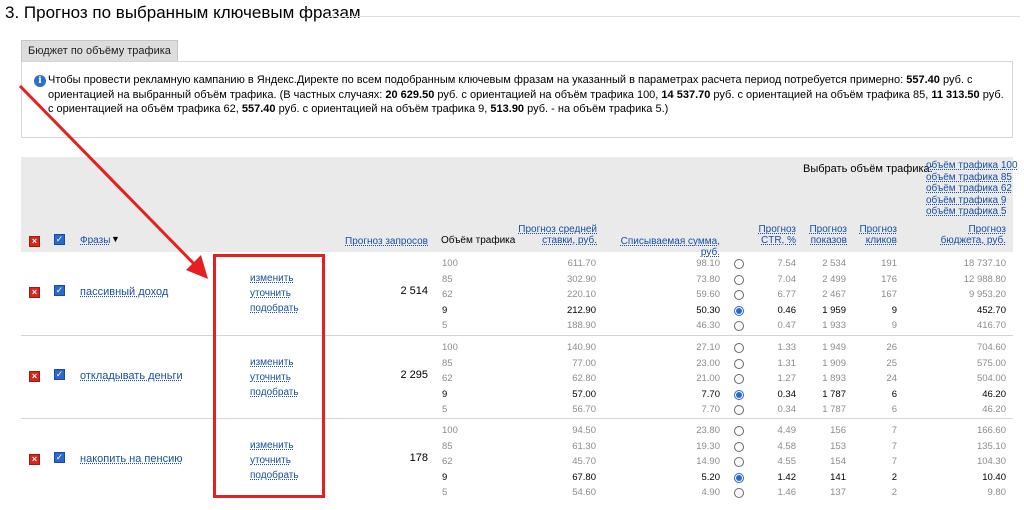 The width and height of the screenshot is (1024, 510). What do you see at coordinates (113, 181) in the screenshot?
I see `annotation-arrow` at bounding box center [113, 181].